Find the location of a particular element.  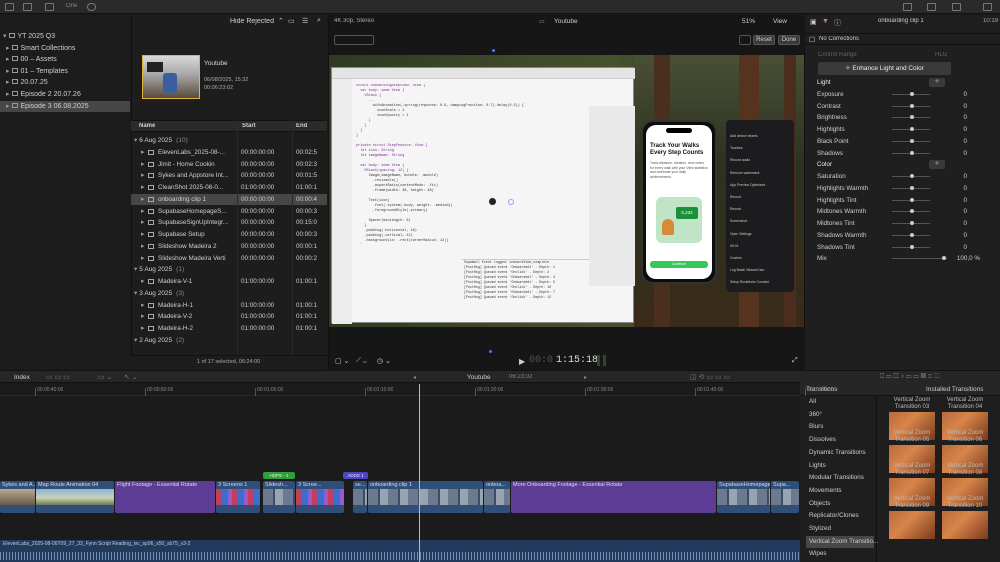

simulator-option: Touches is located at coordinates (760, 148).